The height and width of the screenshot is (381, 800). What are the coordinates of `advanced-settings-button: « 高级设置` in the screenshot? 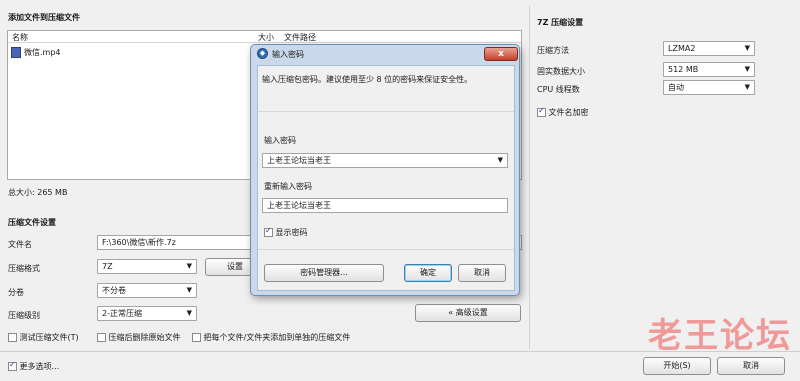 It's located at (468, 313).